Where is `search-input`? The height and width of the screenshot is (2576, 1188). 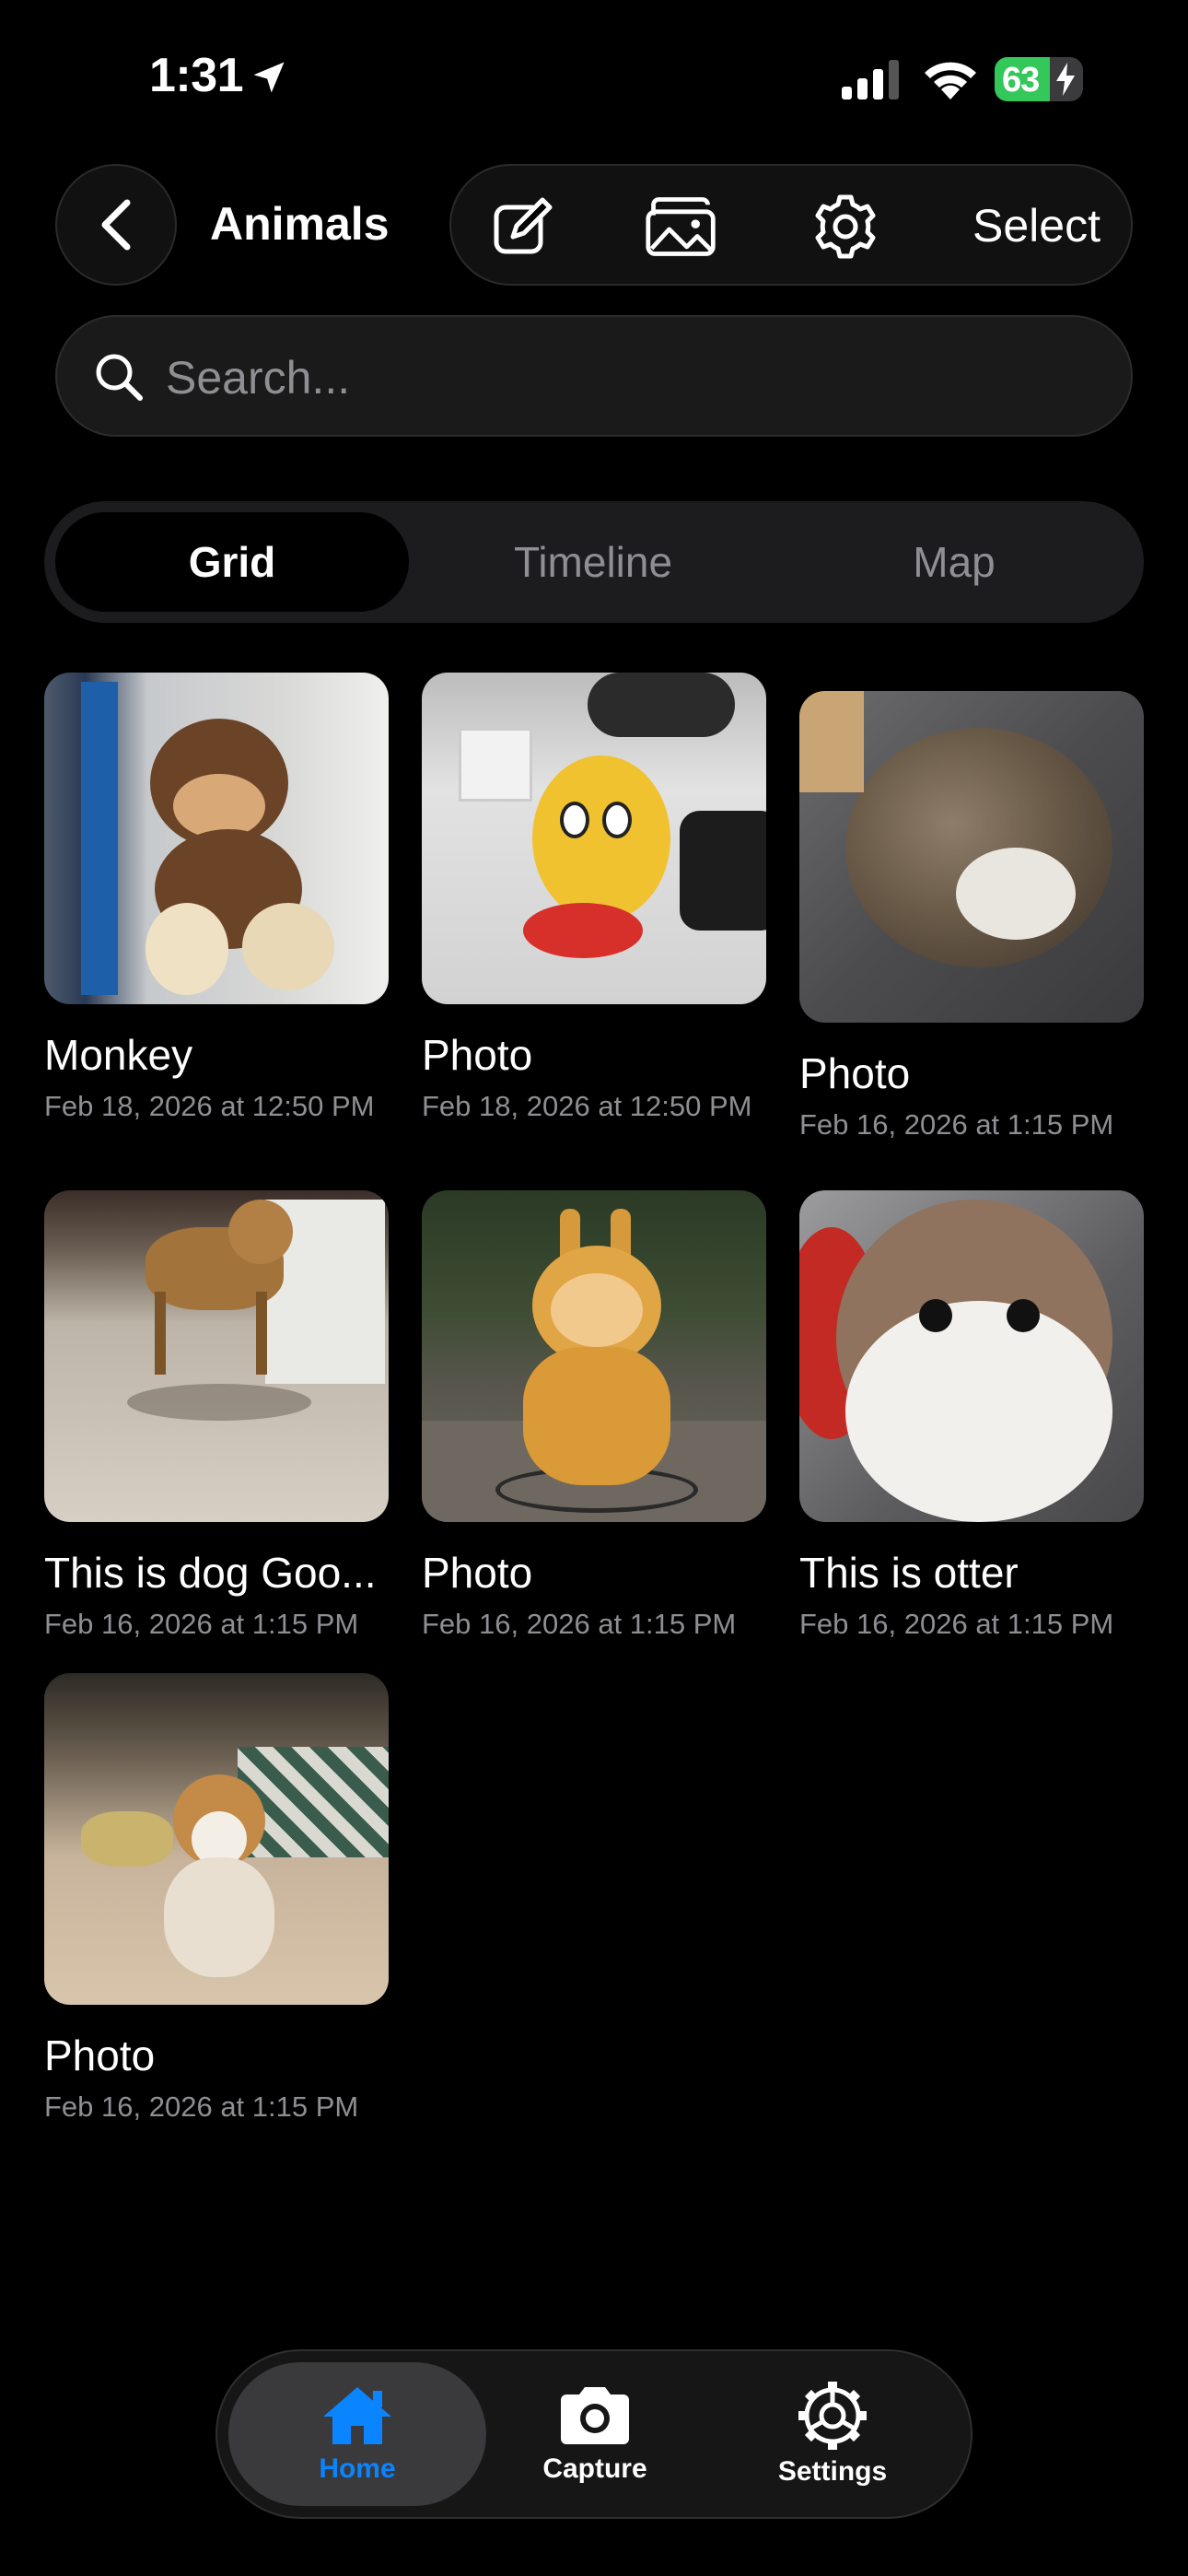
search-input is located at coordinates (626, 378).